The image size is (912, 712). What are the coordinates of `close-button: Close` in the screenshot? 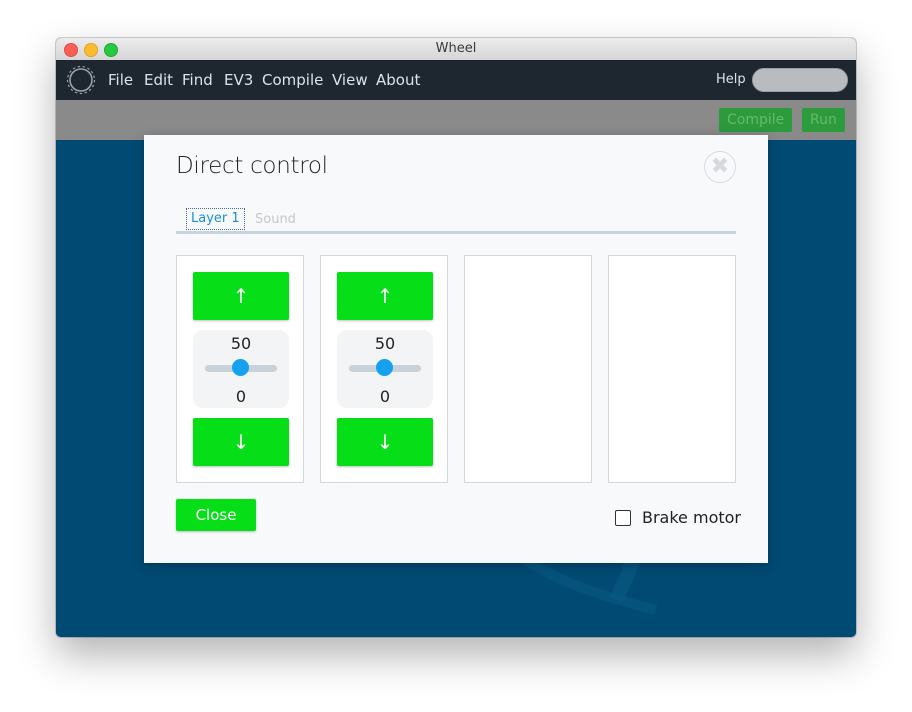 It's located at (216, 515).